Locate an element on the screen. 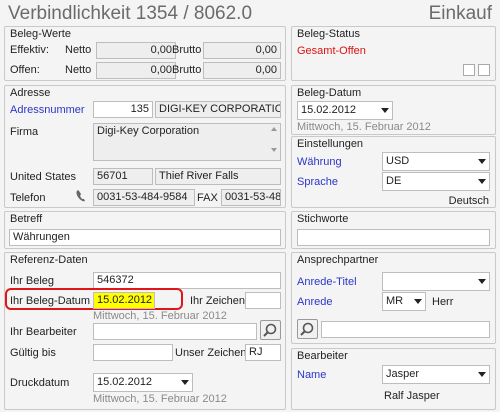  bearbeiter-field is located at coordinates (175, 331).